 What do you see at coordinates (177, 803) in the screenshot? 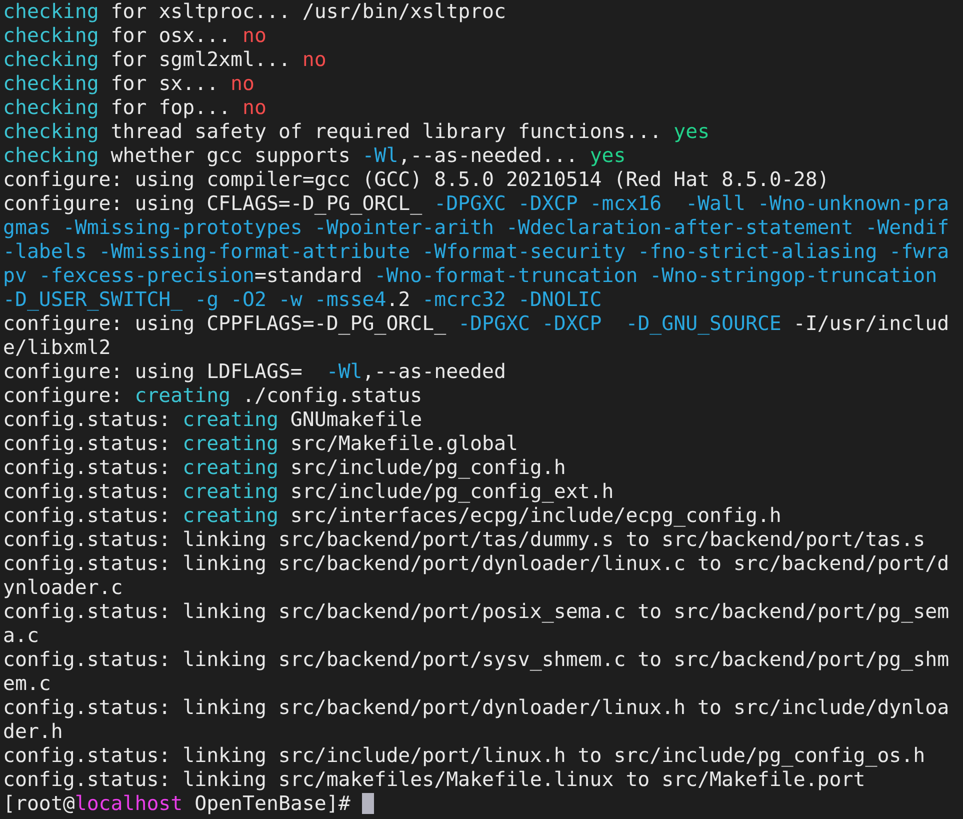
I see `shell-prompt: [root@localhost OpenTenBase]#` at bounding box center [177, 803].